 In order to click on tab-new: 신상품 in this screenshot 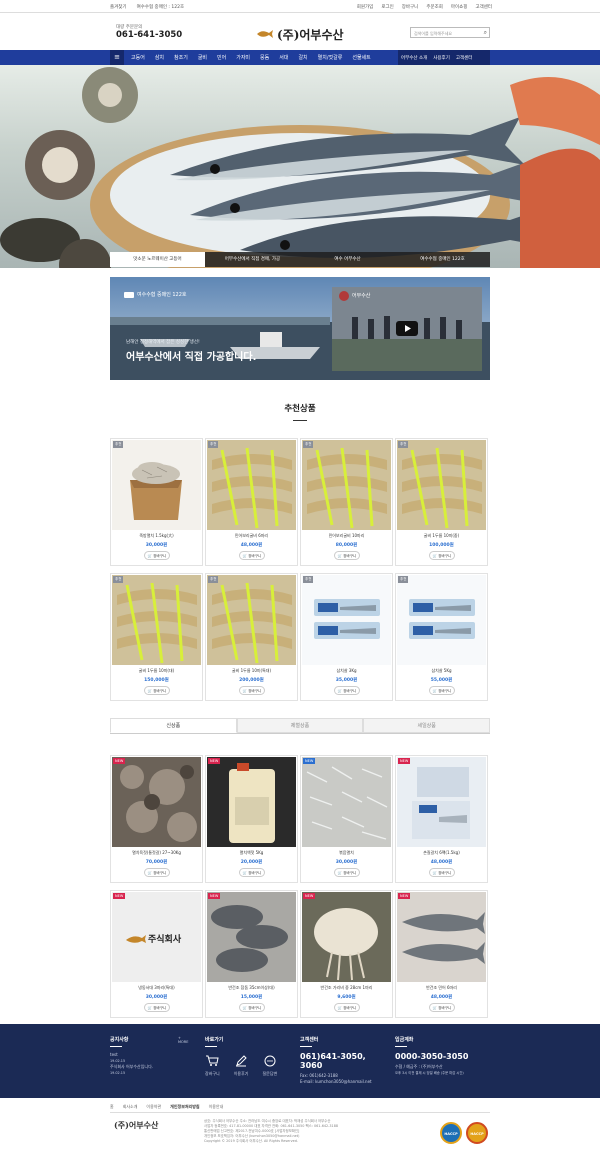, I will do `click(173, 725)`.